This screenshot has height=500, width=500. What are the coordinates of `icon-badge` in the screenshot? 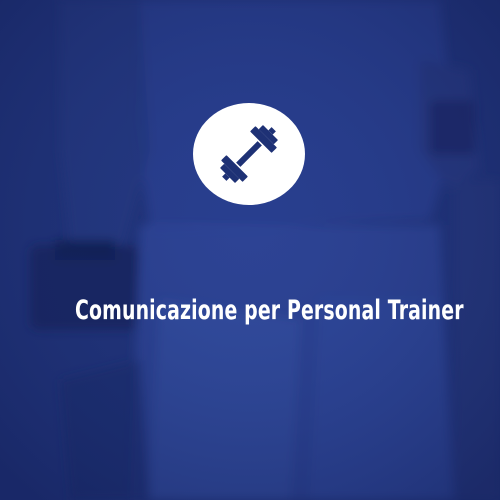 It's located at (249, 154).